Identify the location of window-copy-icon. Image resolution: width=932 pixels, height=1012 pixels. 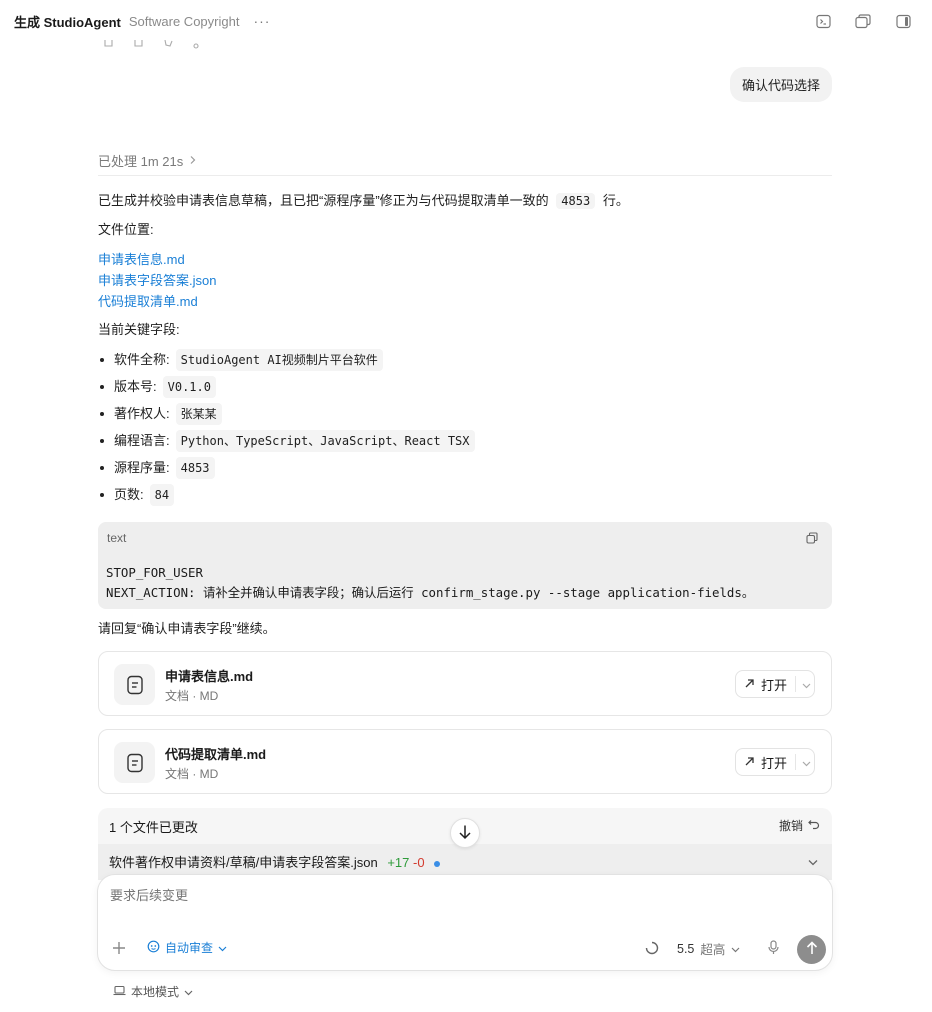
(863, 21).